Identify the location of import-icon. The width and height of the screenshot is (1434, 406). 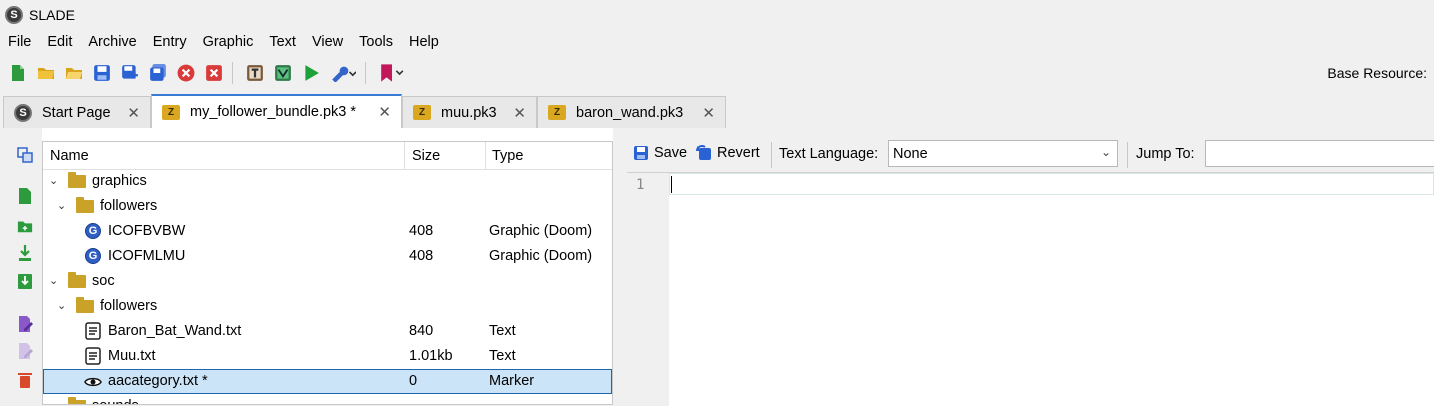
(25, 253).